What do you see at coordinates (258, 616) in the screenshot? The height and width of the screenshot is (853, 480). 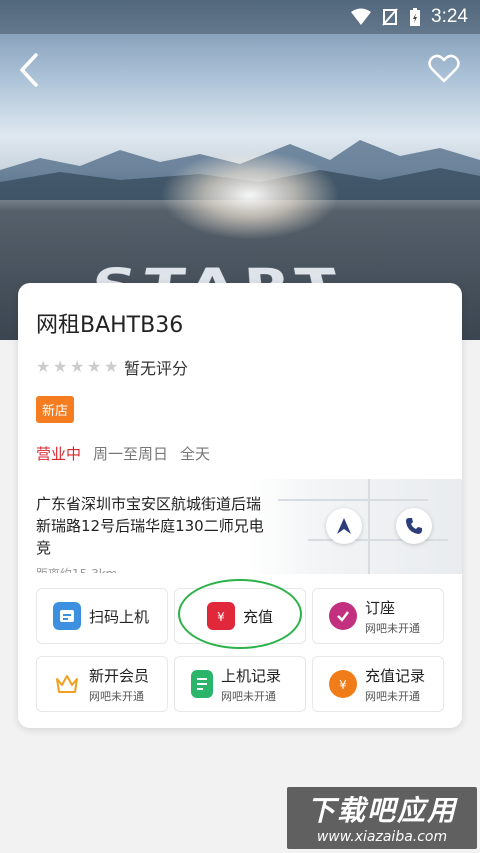 I see `tile-label: 充值` at bounding box center [258, 616].